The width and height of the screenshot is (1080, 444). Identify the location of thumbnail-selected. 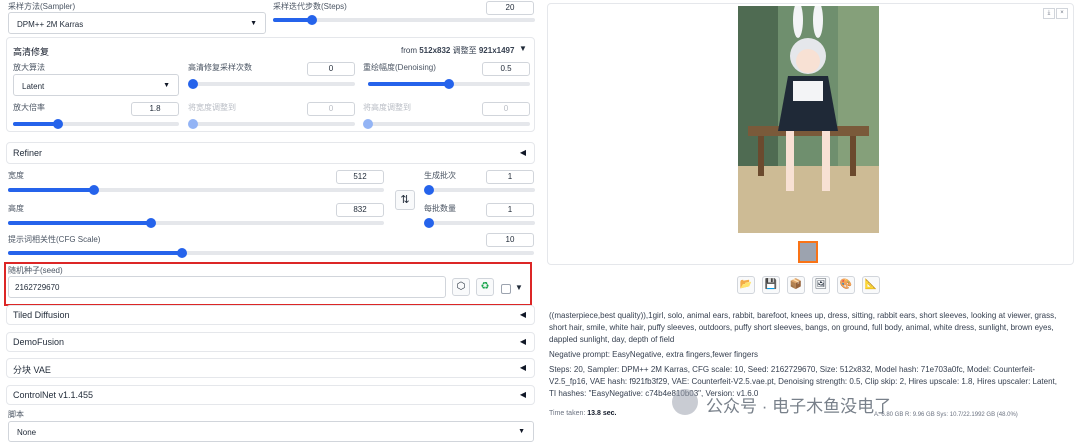
(808, 252).